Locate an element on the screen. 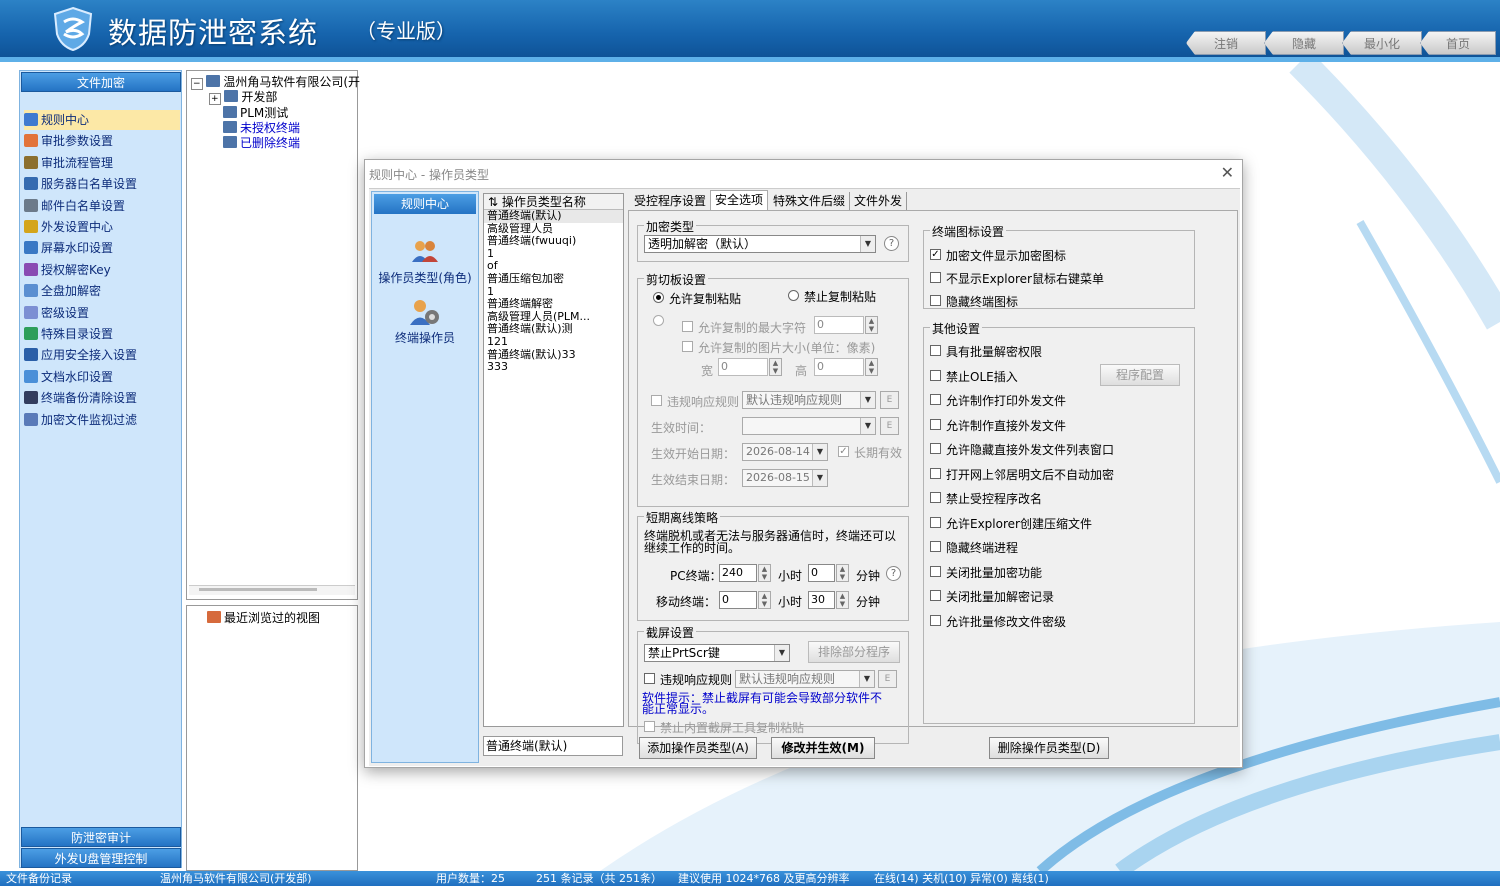 The height and width of the screenshot is (886, 1500). sidebar-header-file-encrypt: 文件加密 is located at coordinates (101, 82).